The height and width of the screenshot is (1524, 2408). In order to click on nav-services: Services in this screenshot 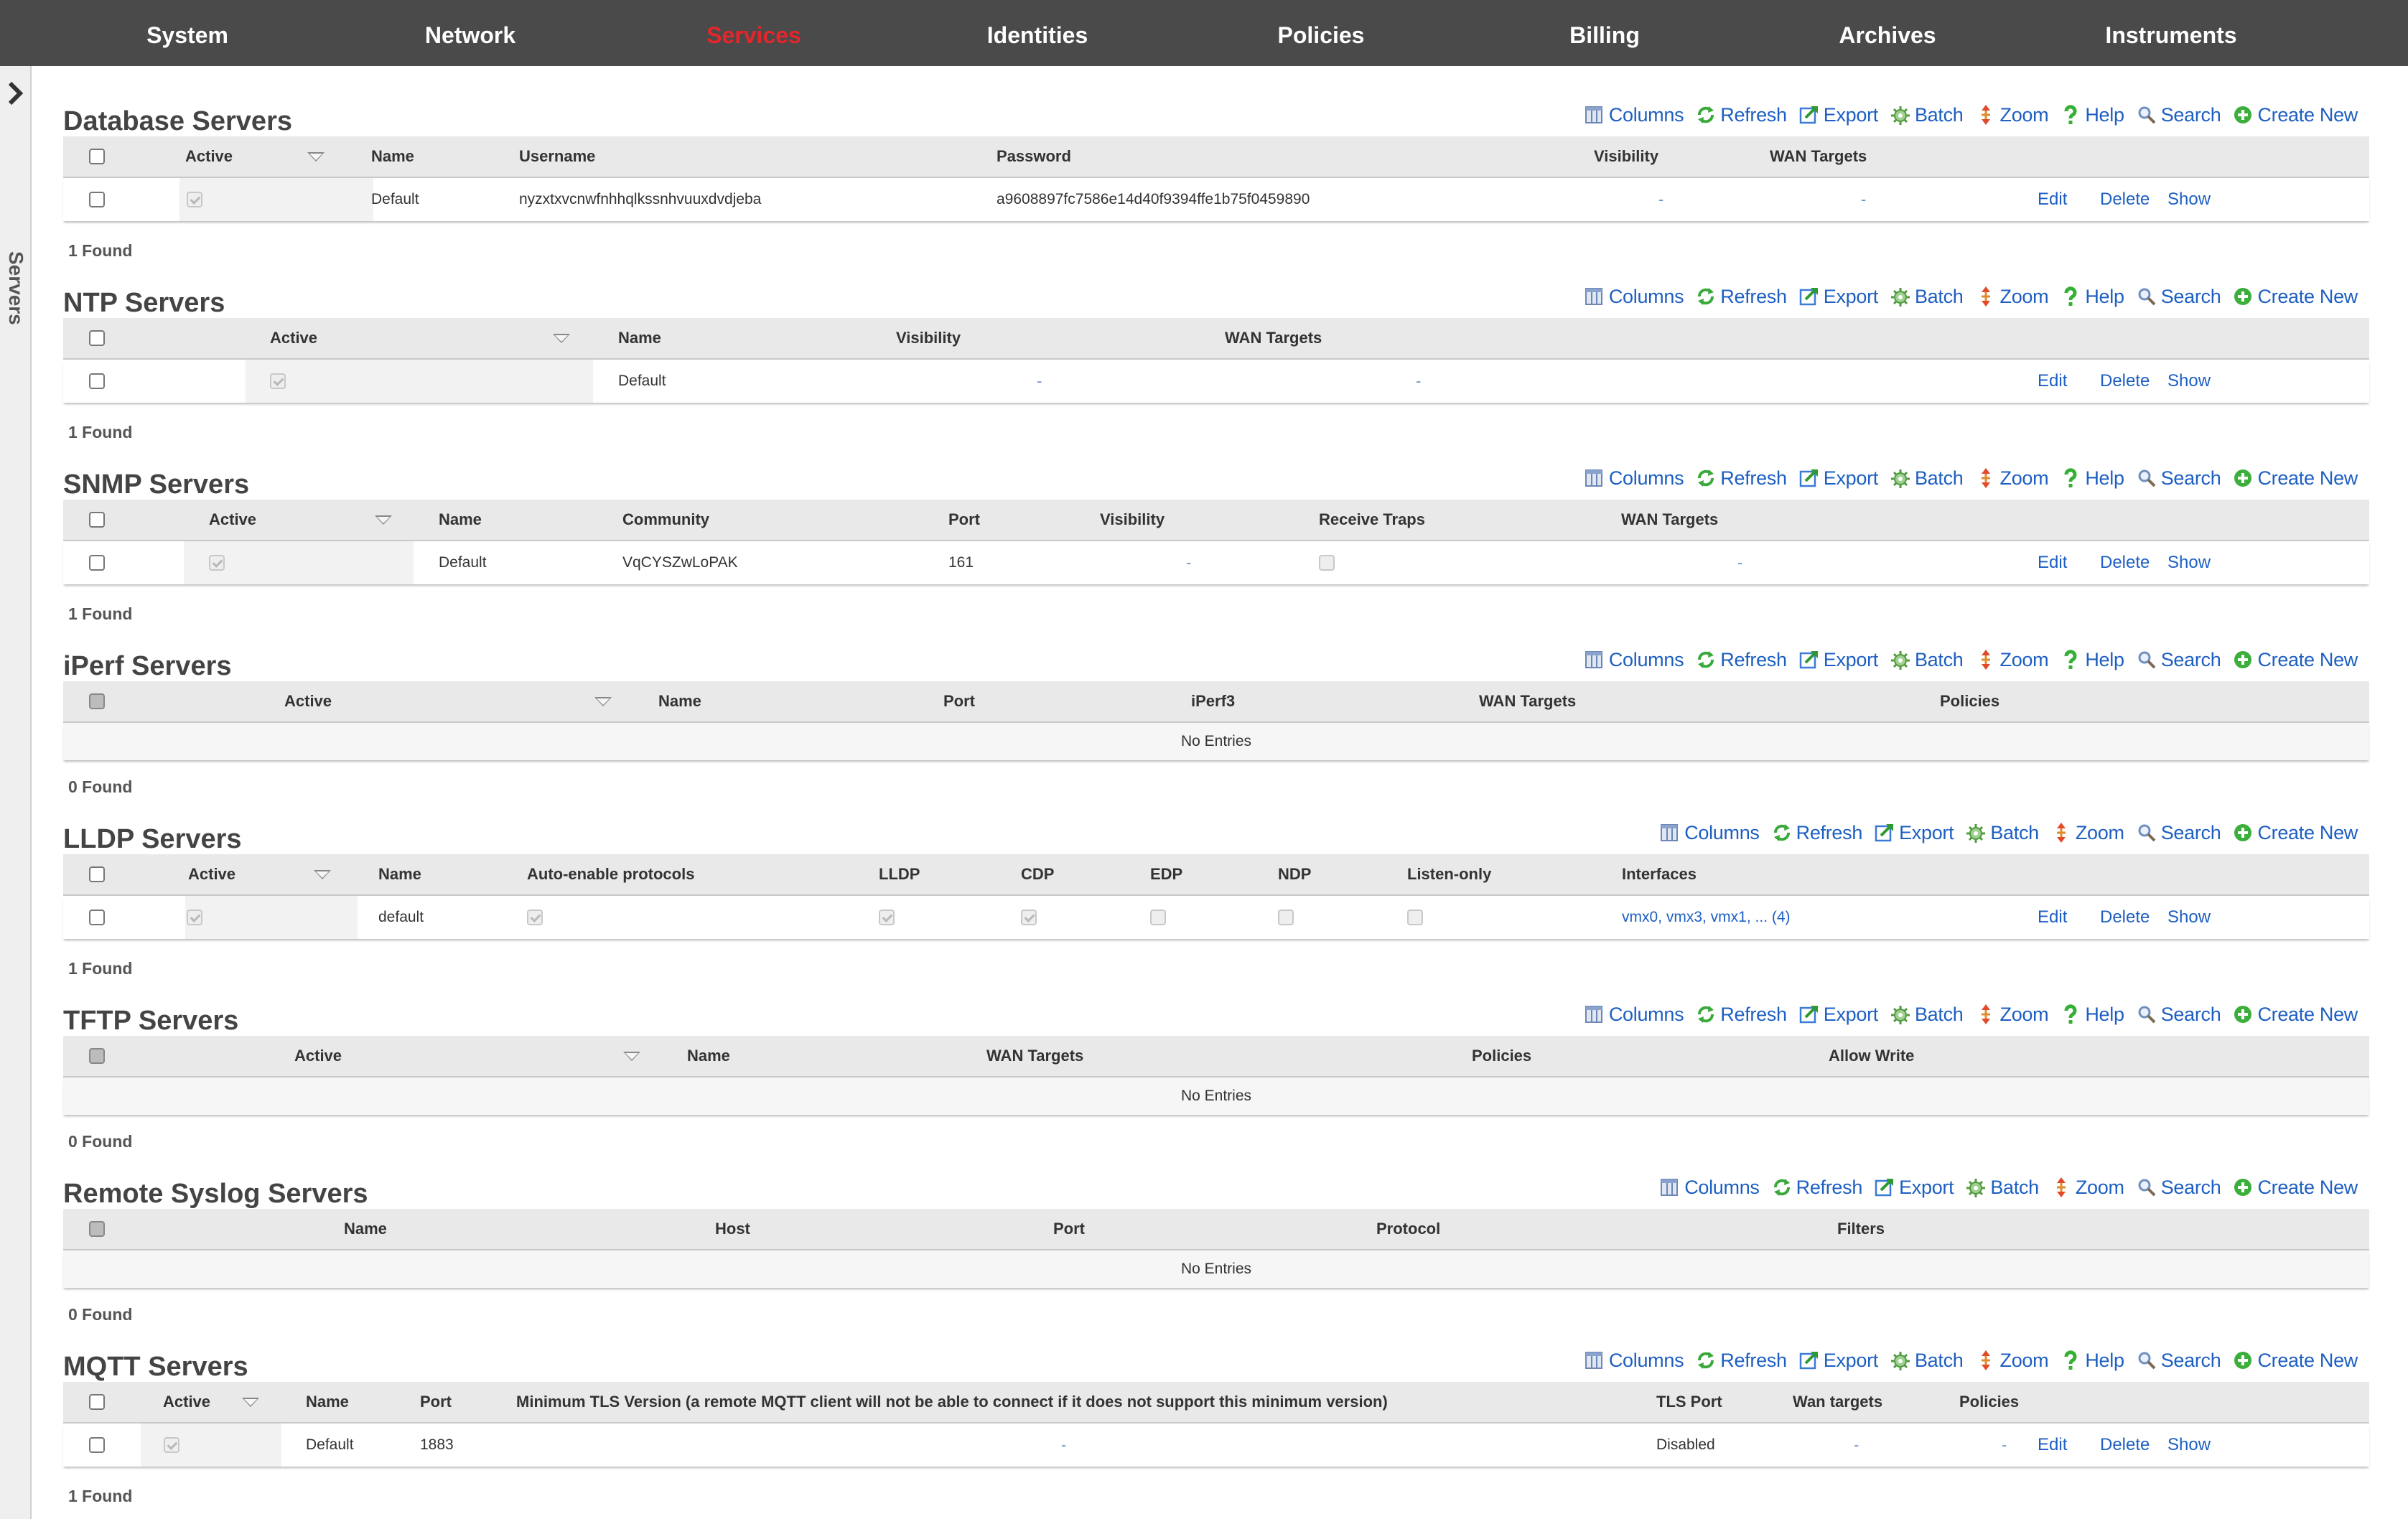, I will do `click(753, 33)`.